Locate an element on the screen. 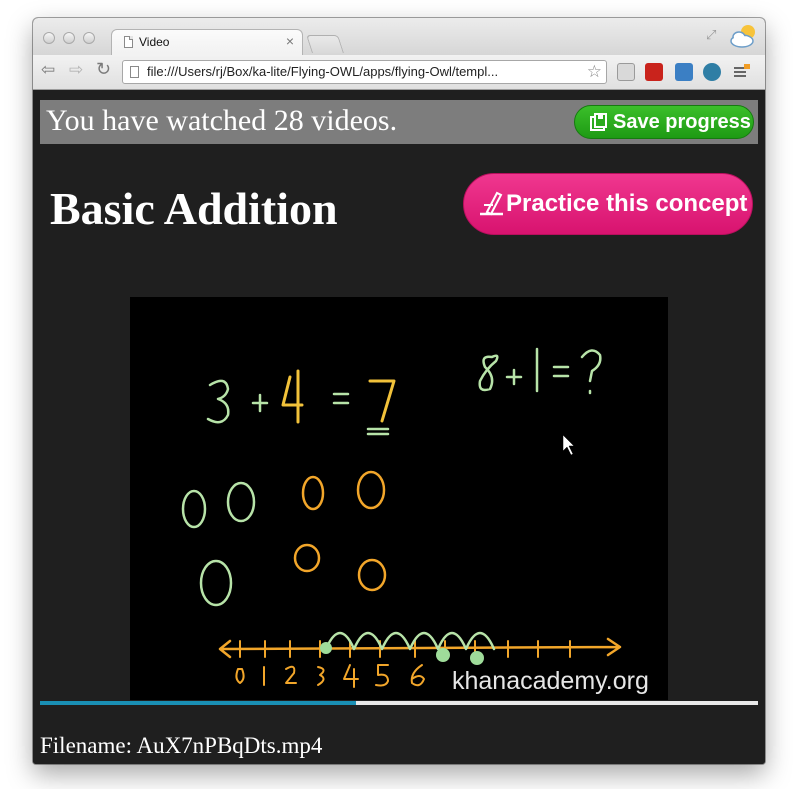 This screenshot has width=793, height=789. fullscreen-icon: ⤢ is located at coordinates (711, 35).